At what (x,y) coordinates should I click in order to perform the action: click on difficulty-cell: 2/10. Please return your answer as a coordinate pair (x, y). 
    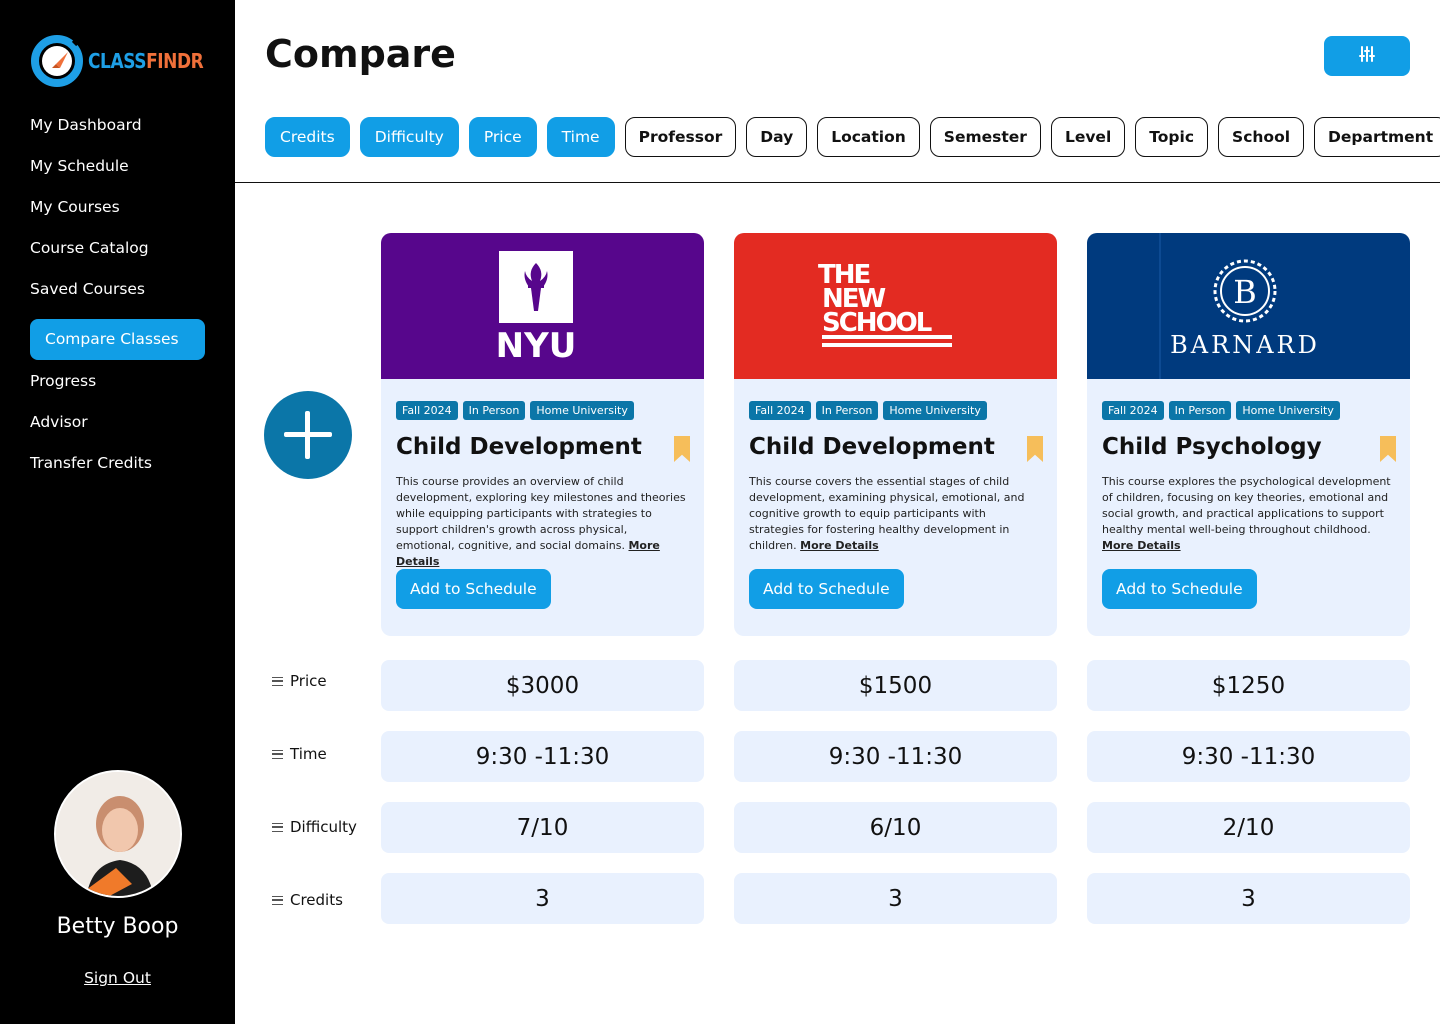
    Looking at the image, I should click on (1248, 827).